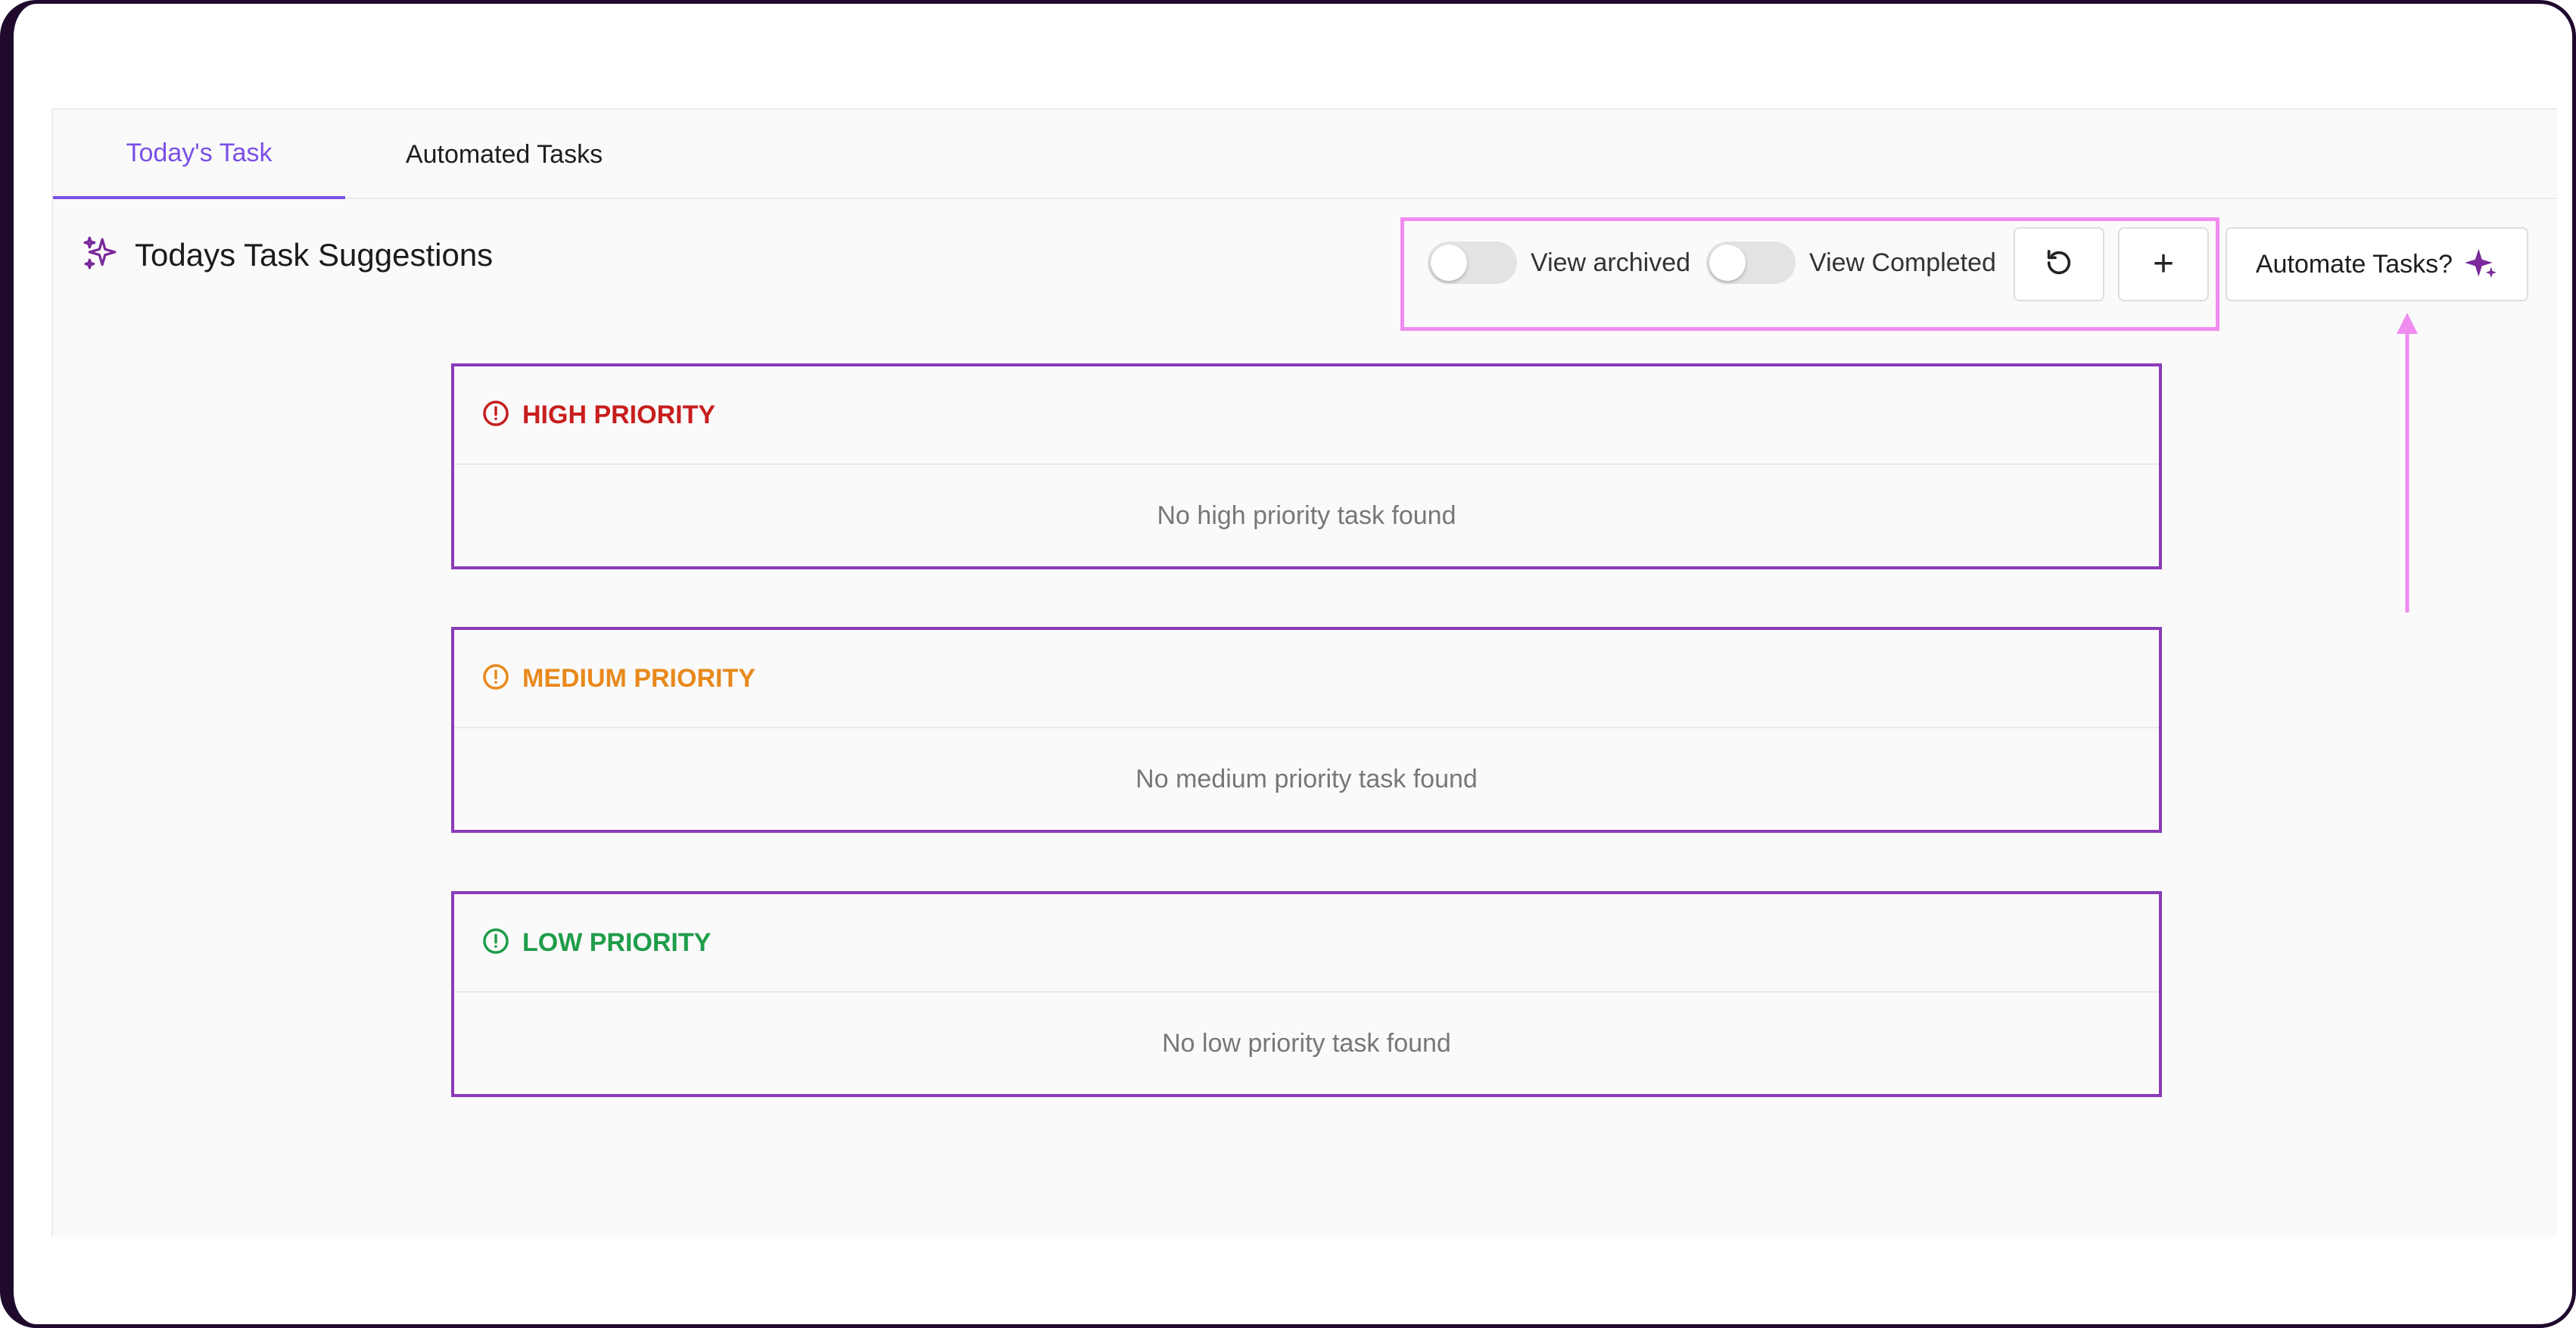 Image resolution: width=2576 pixels, height=1328 pixels. Describe the element at coordinates (1306, 779) in the screenshot. I see `empty-state-text: No medium priority task found` at that location.